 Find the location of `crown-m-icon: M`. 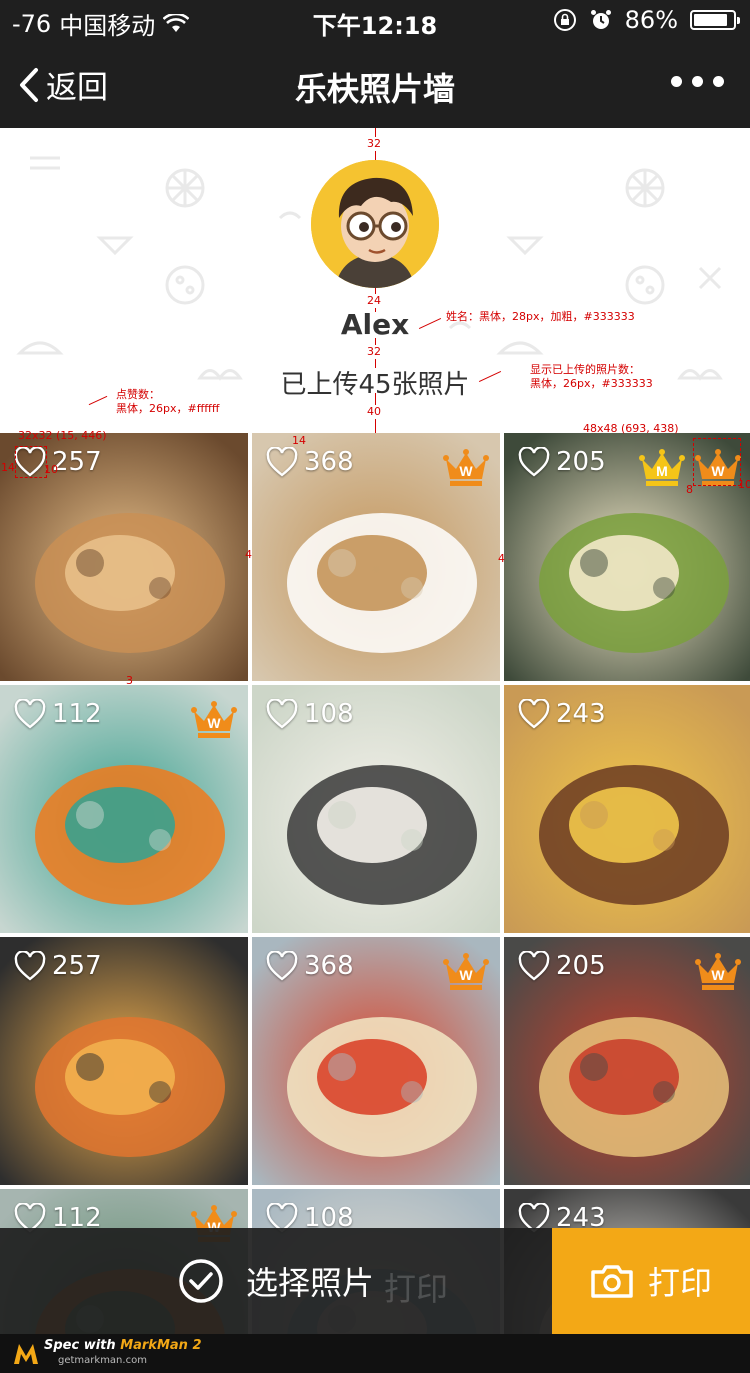

crown-m-icon: M is located at coordinates (662, 467).